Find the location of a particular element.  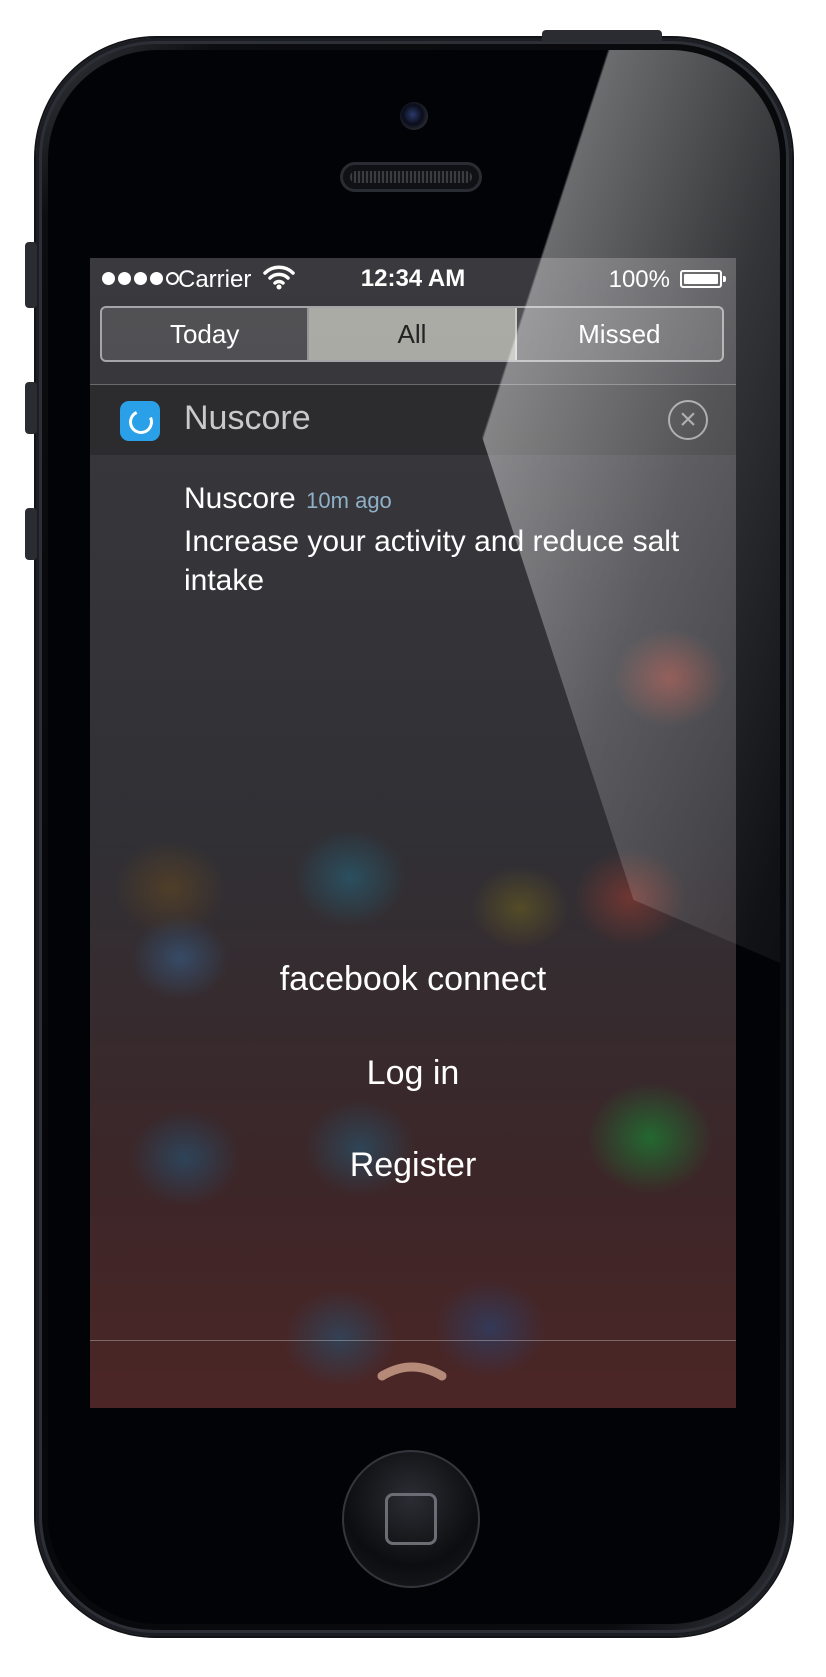

grabber-handle-icon is located at coordinates (412, 1370).